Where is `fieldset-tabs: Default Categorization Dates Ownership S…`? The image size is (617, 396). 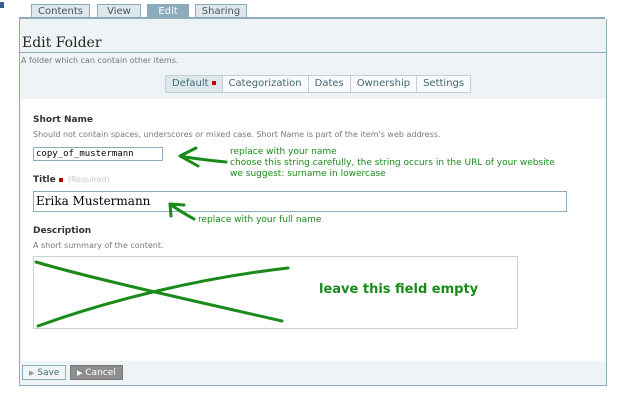
fieldset-tabs: Default Categorization Dates Ownership S… is located at coordinates (318, 84).